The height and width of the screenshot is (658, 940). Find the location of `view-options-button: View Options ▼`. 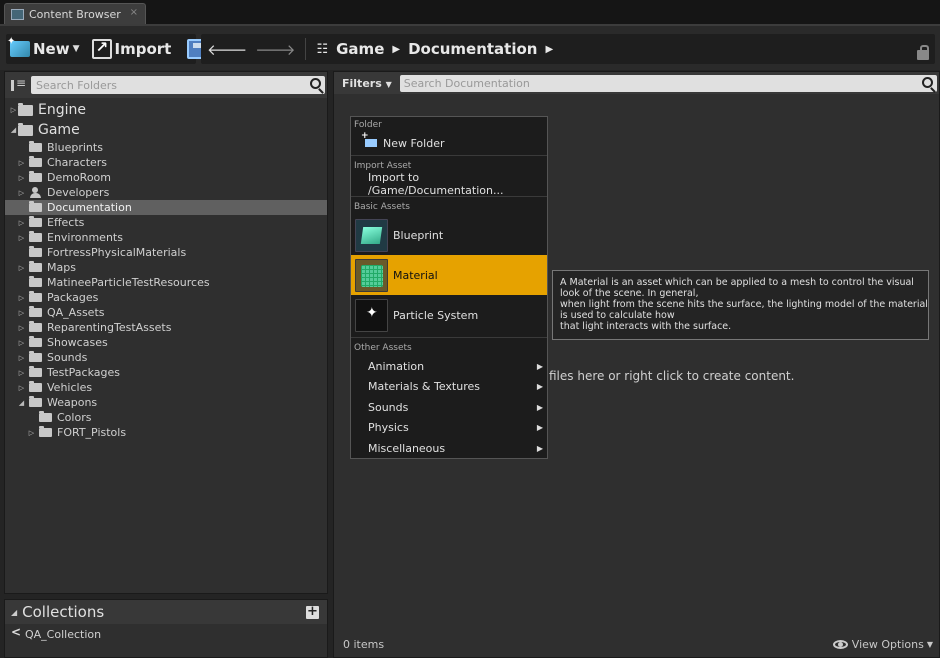

view-options-button: View Options ▼ is located at coordinates (882, 644).